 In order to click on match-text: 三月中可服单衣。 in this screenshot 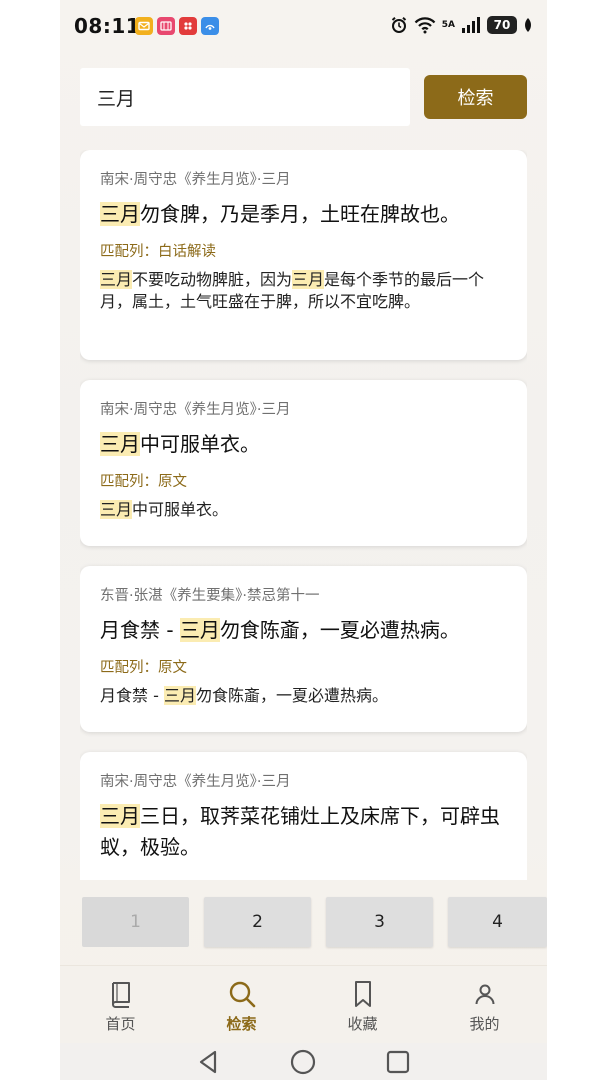, I will do `click(303, 510)`.